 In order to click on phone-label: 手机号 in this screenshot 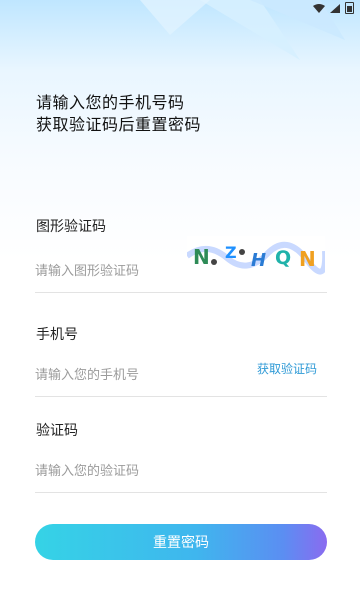, I will do `click(57, 335)`.